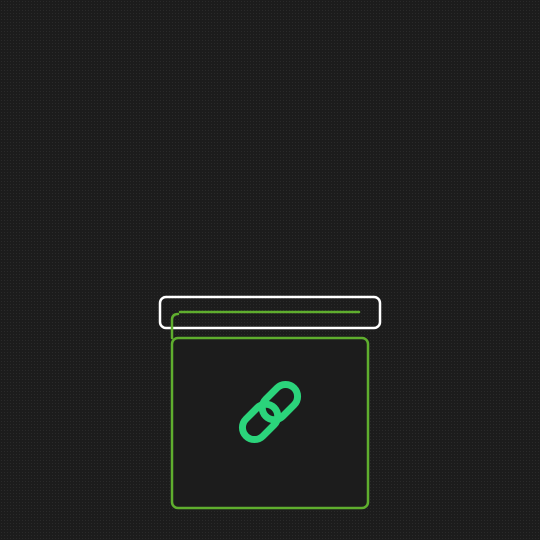 Image resolution: width=540 pixels, height=540 pixels. Describe the element at coordinates (270, 423) in the screenshot. I see `card-outline` at that location.